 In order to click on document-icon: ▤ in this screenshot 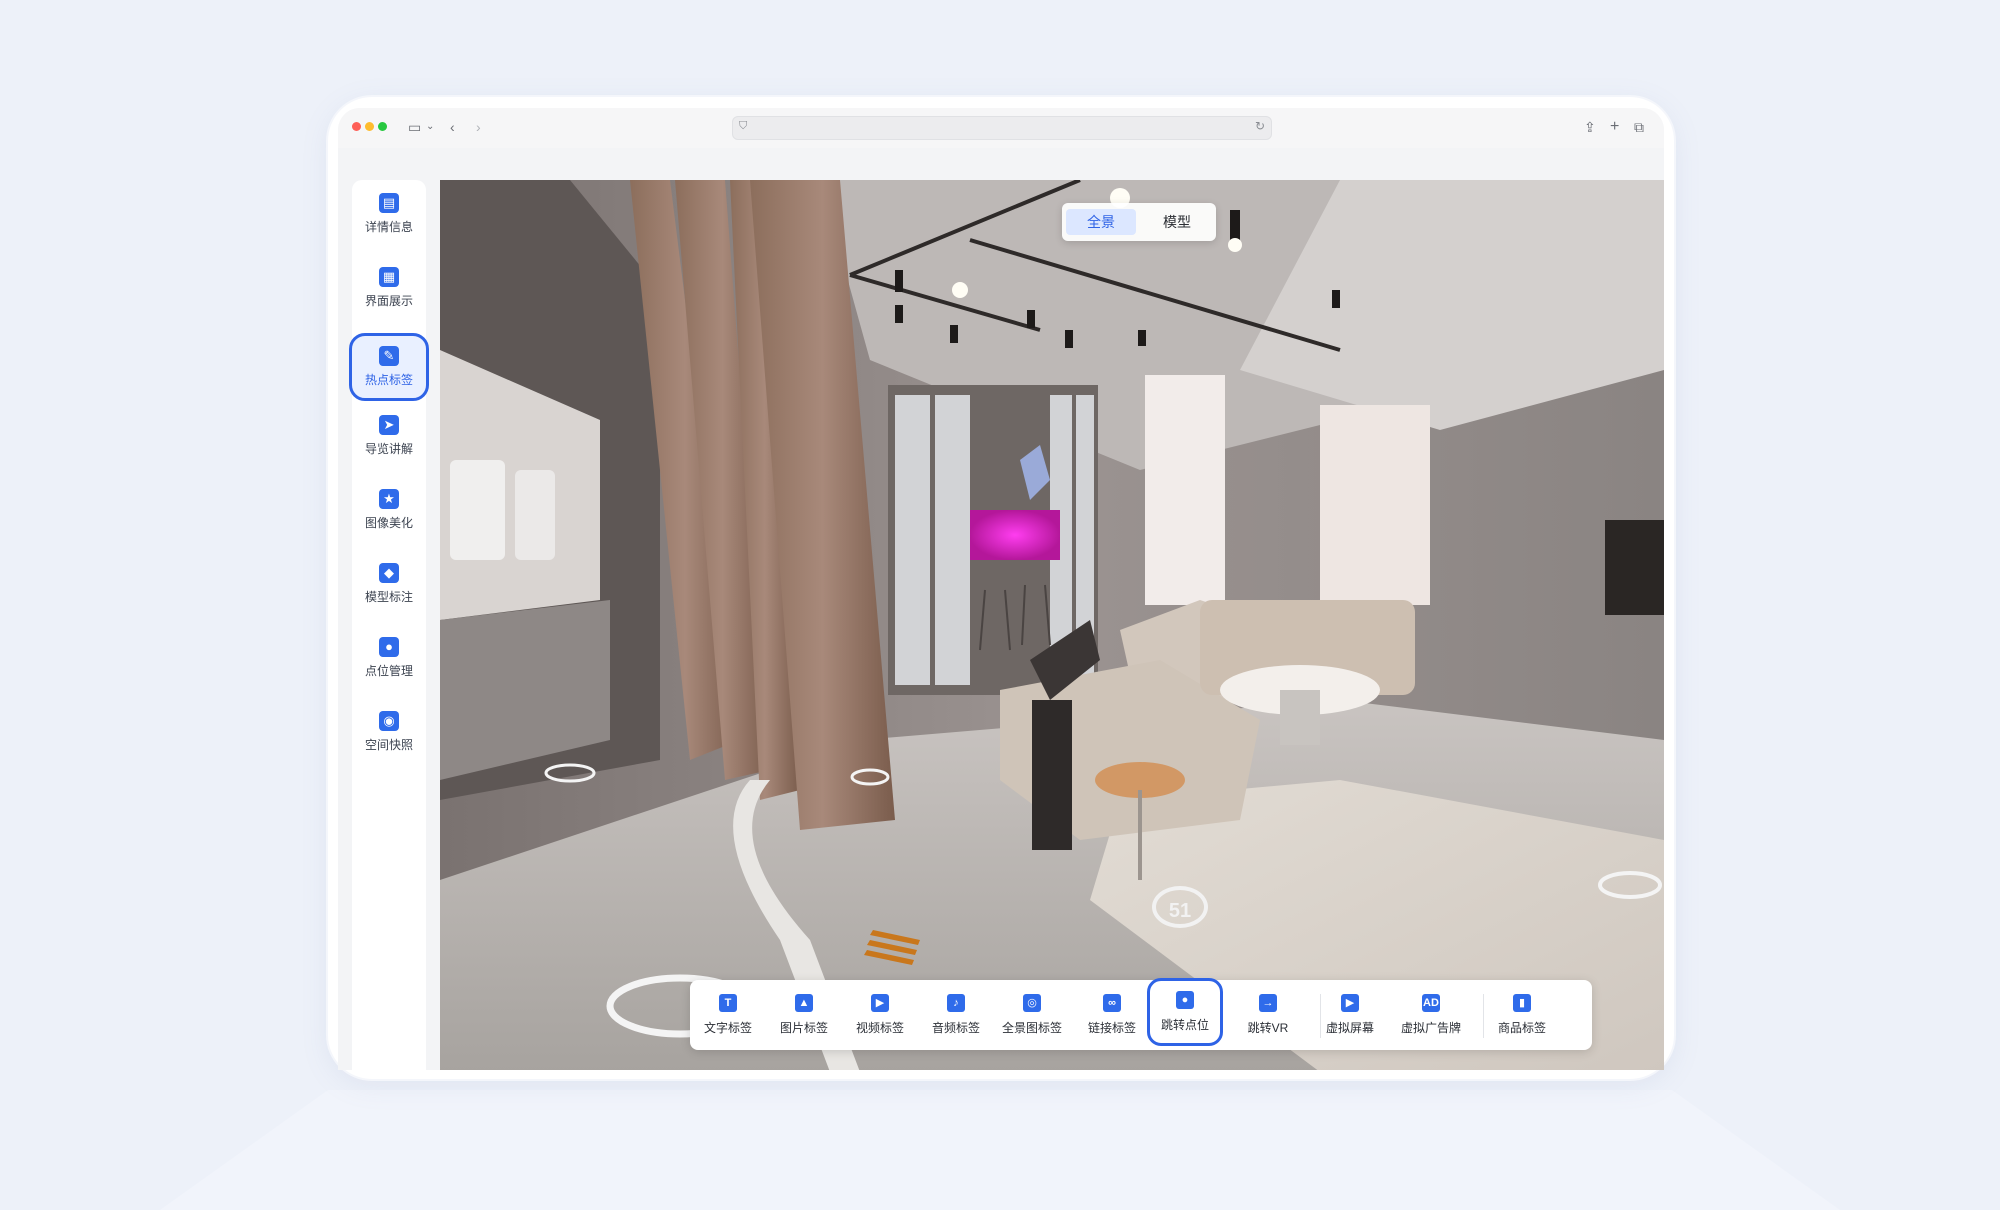, I will do `click(389, 203)`.